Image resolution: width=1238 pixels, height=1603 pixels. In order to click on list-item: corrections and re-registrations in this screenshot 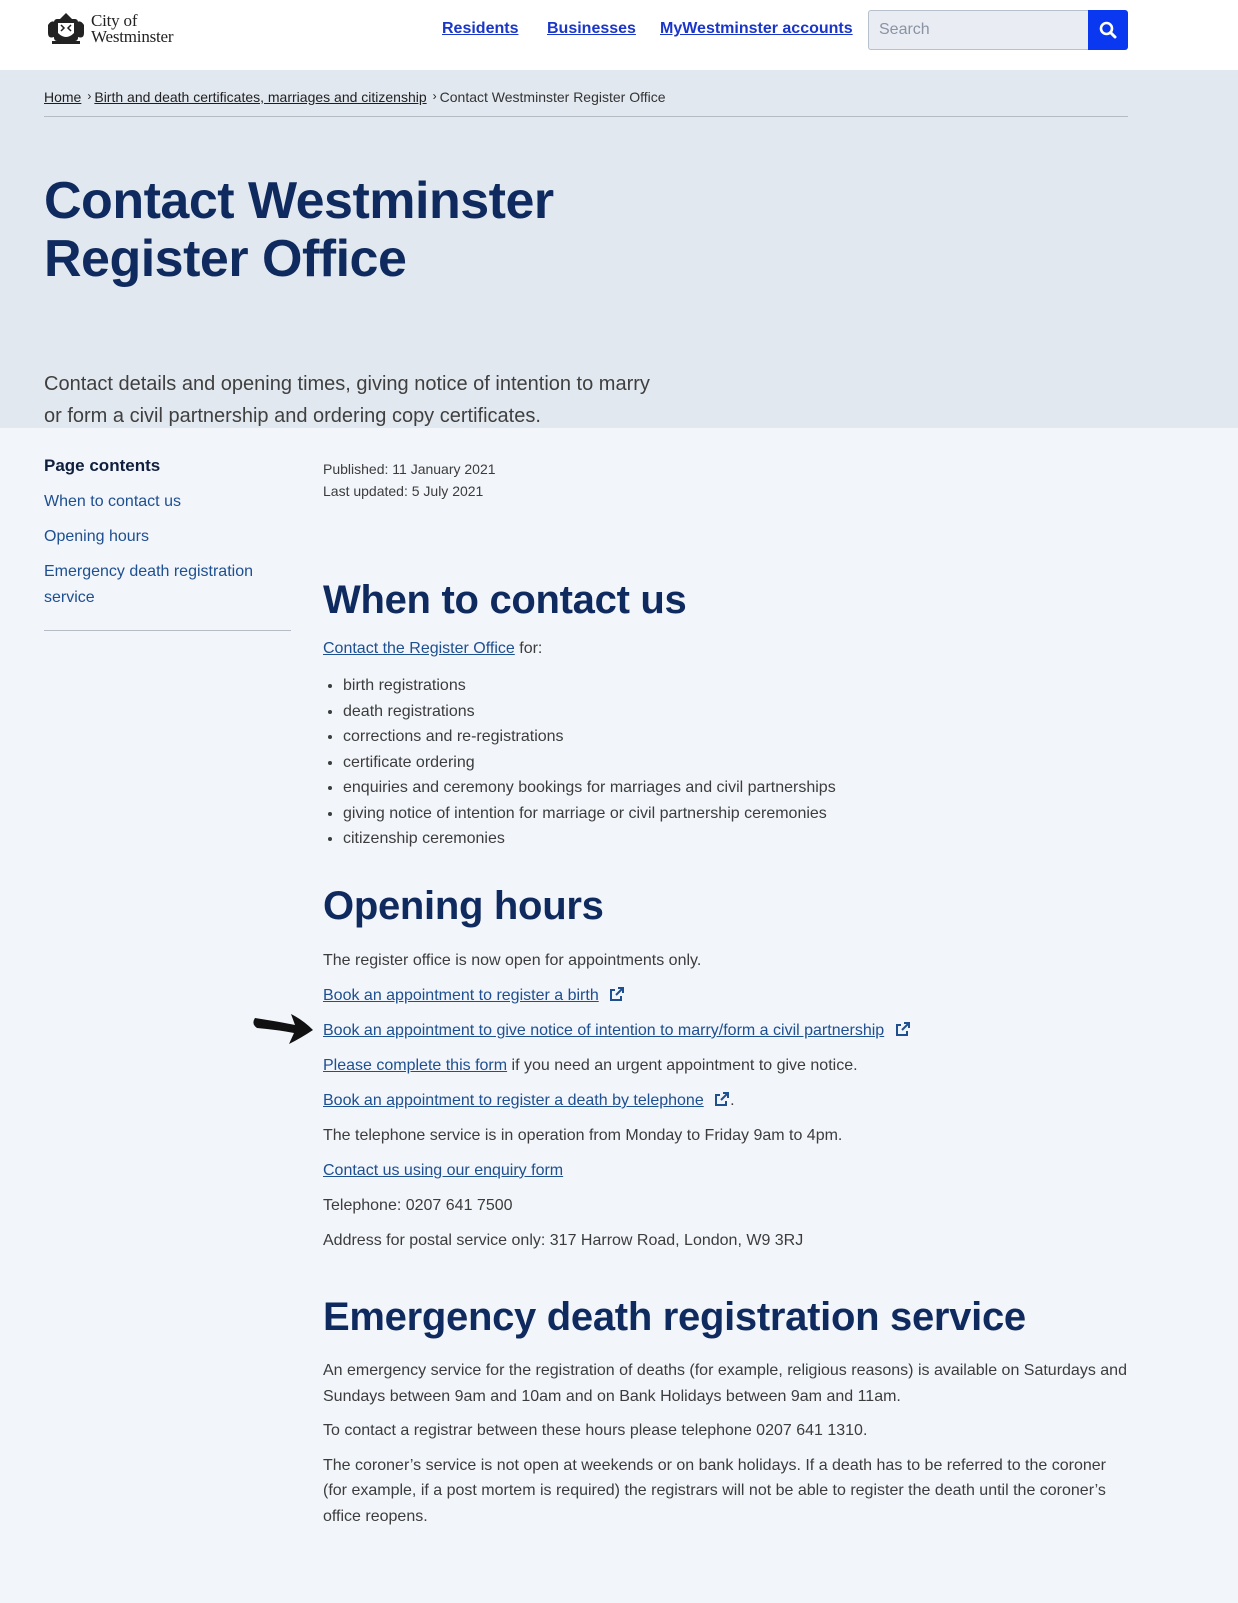, I will do `click(589, 737)`.